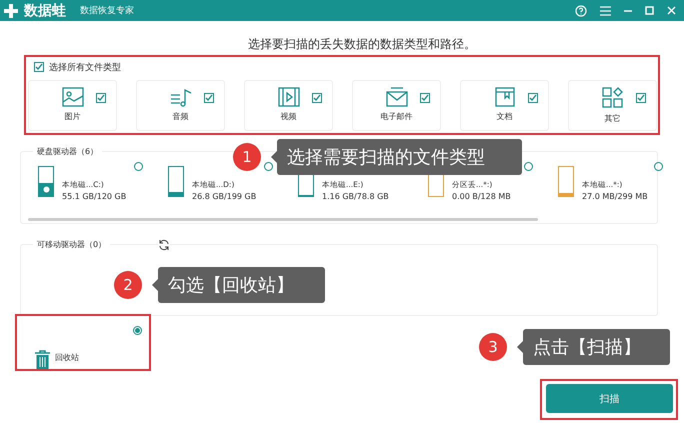 This screenshot has width=684, height=423. I want to click on file-type-label: 音频, so click(180, 116).